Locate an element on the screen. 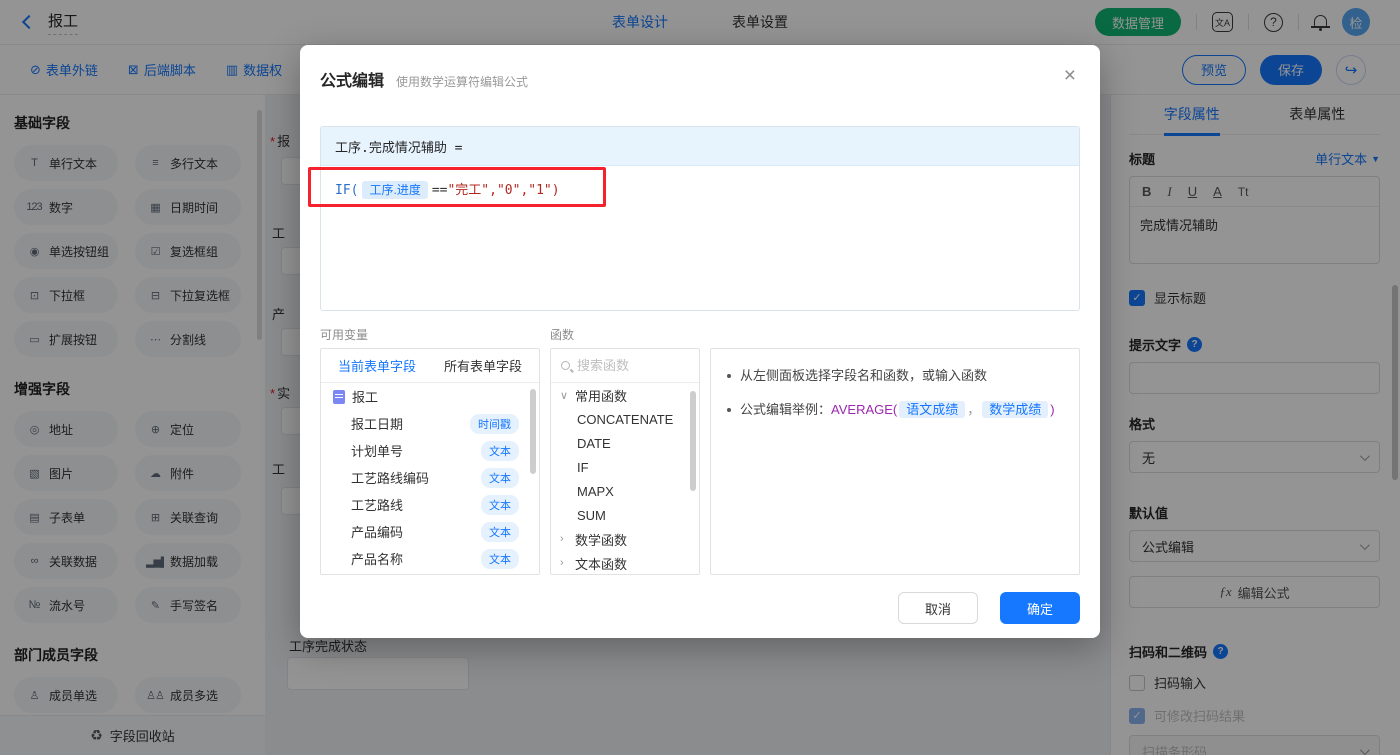 The image size is (1400, 755). functions-scrollbar is located at coordinates (693, 441).